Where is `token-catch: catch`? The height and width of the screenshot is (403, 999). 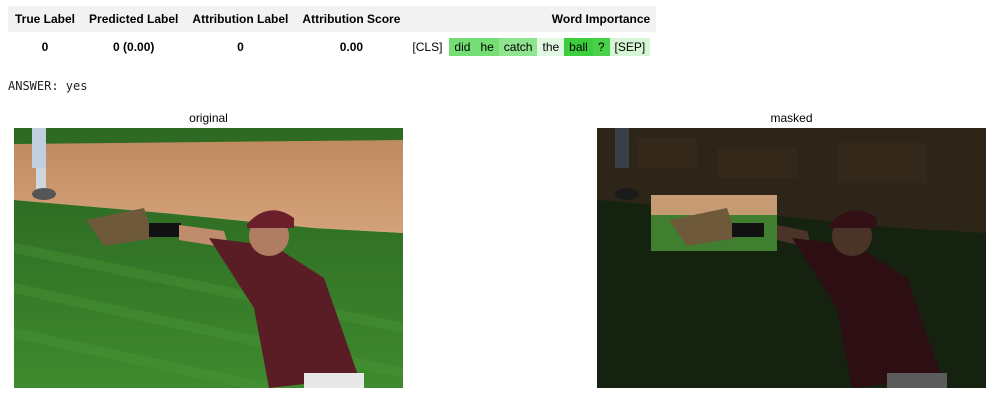
token-catch: catch is located at coordinates (518, 47).